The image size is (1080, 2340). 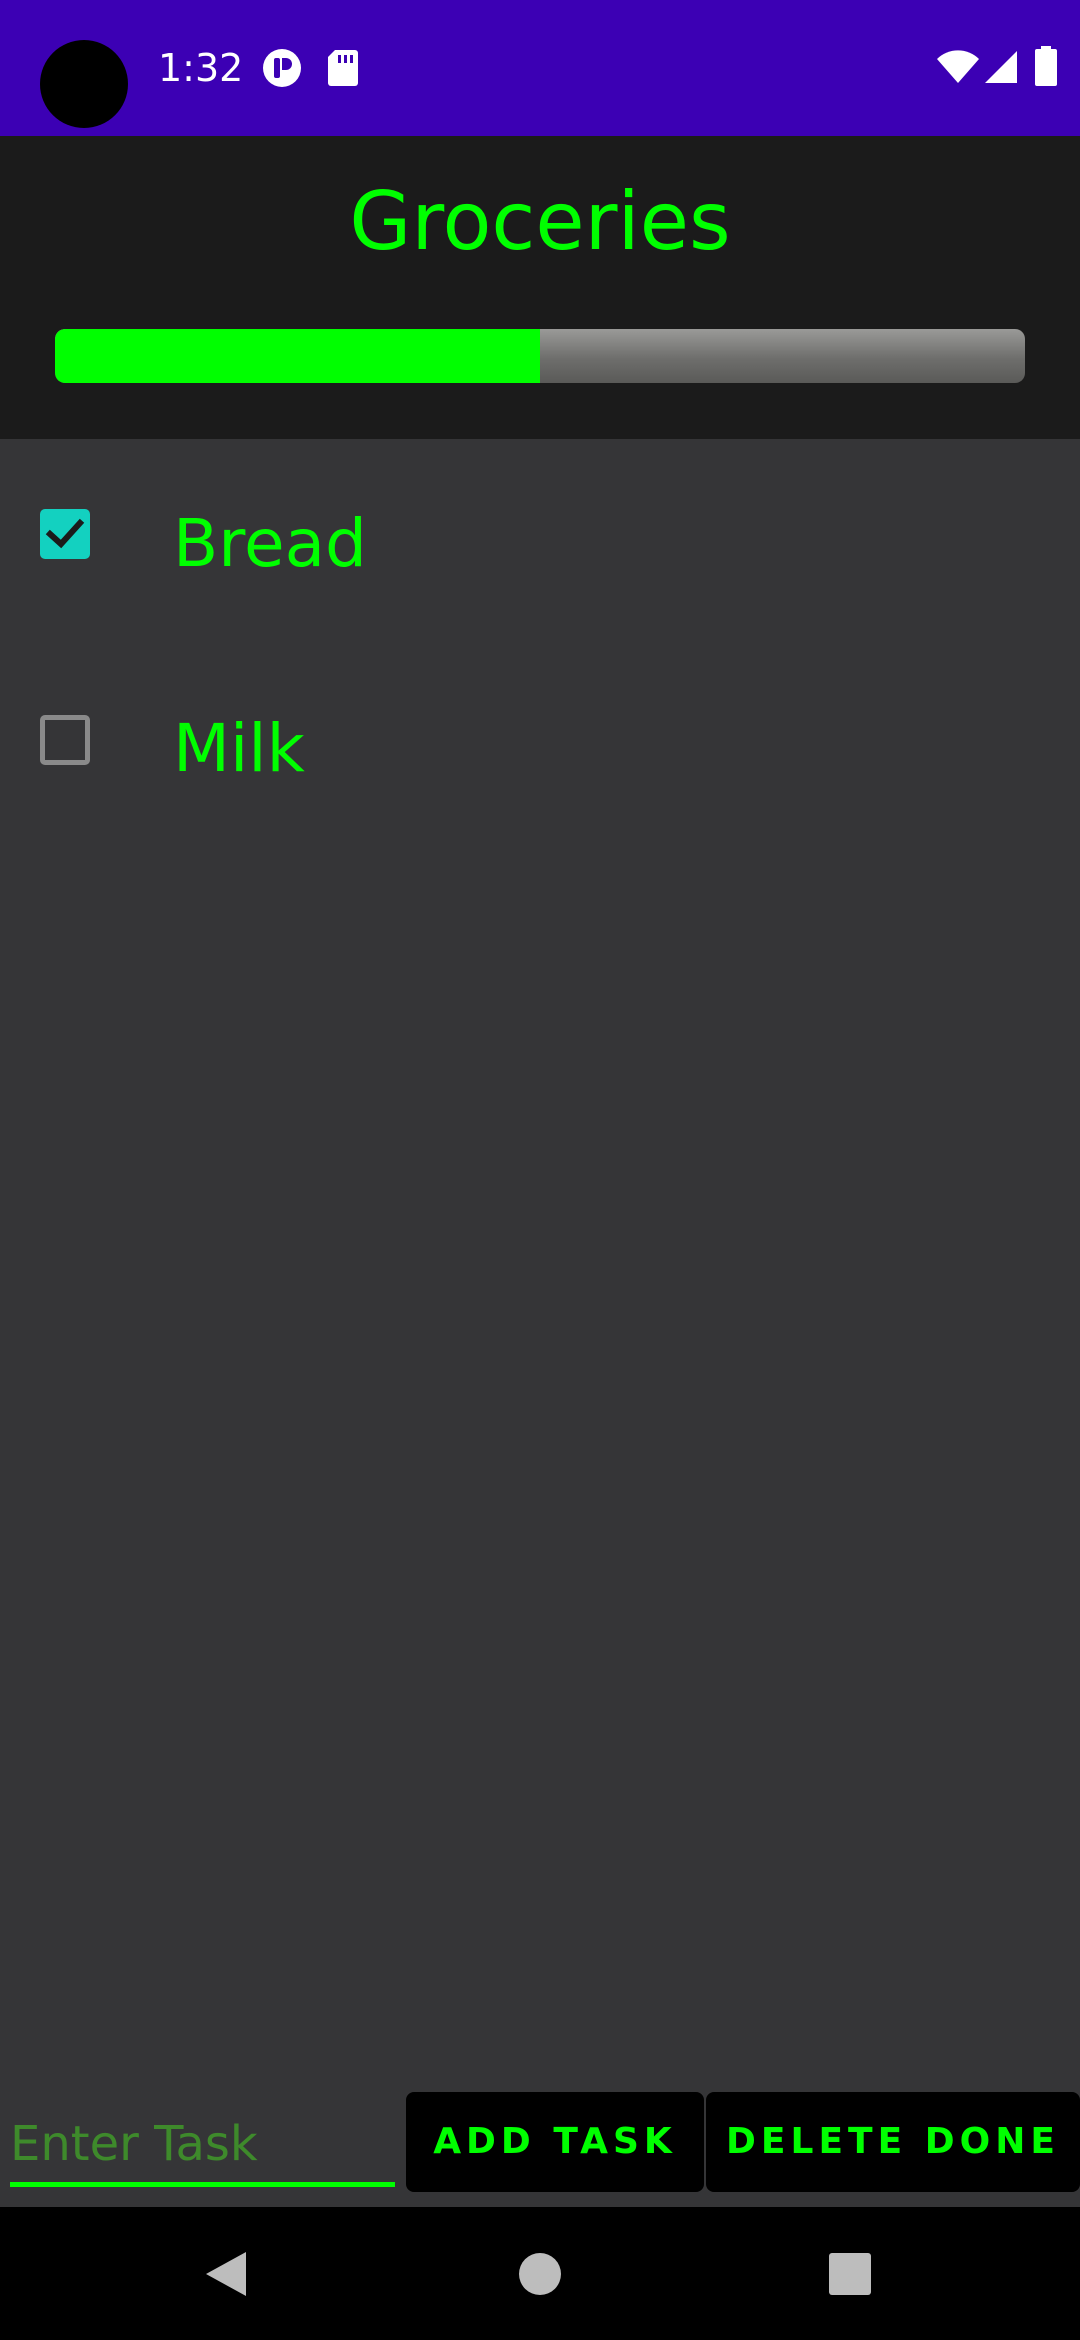 I want to click on home-icon, so click(x=540, y=2273).